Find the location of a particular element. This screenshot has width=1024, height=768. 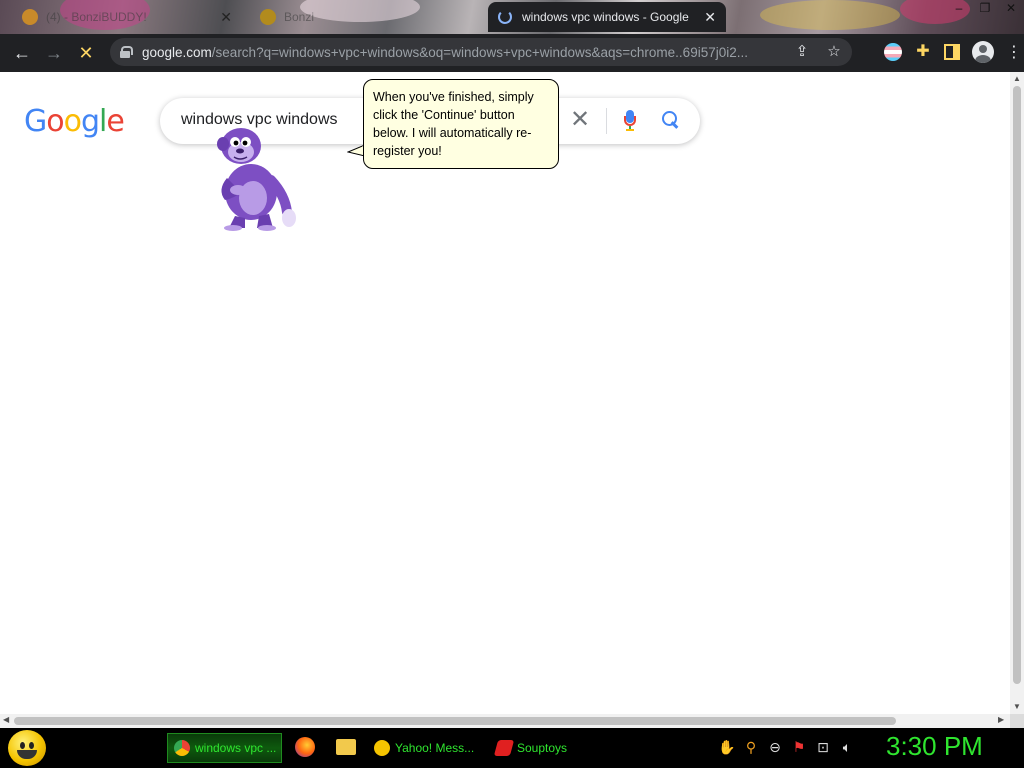

puzzle-icon: ✚ is located at coordinates (923, 52).